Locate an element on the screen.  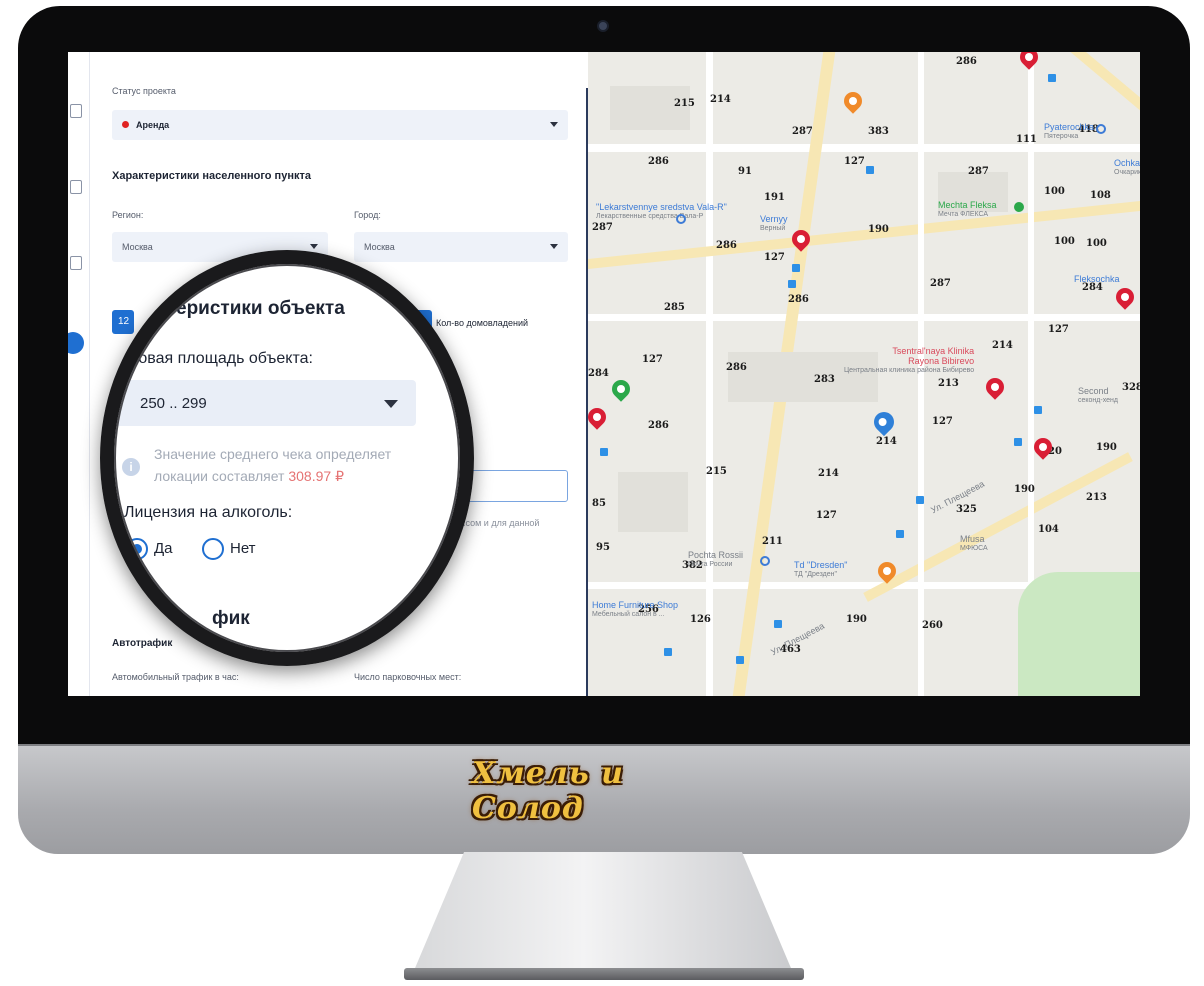
place-dresden: Td "Dresden" ТД "Дрезден" is located at coordinates (820, 570).